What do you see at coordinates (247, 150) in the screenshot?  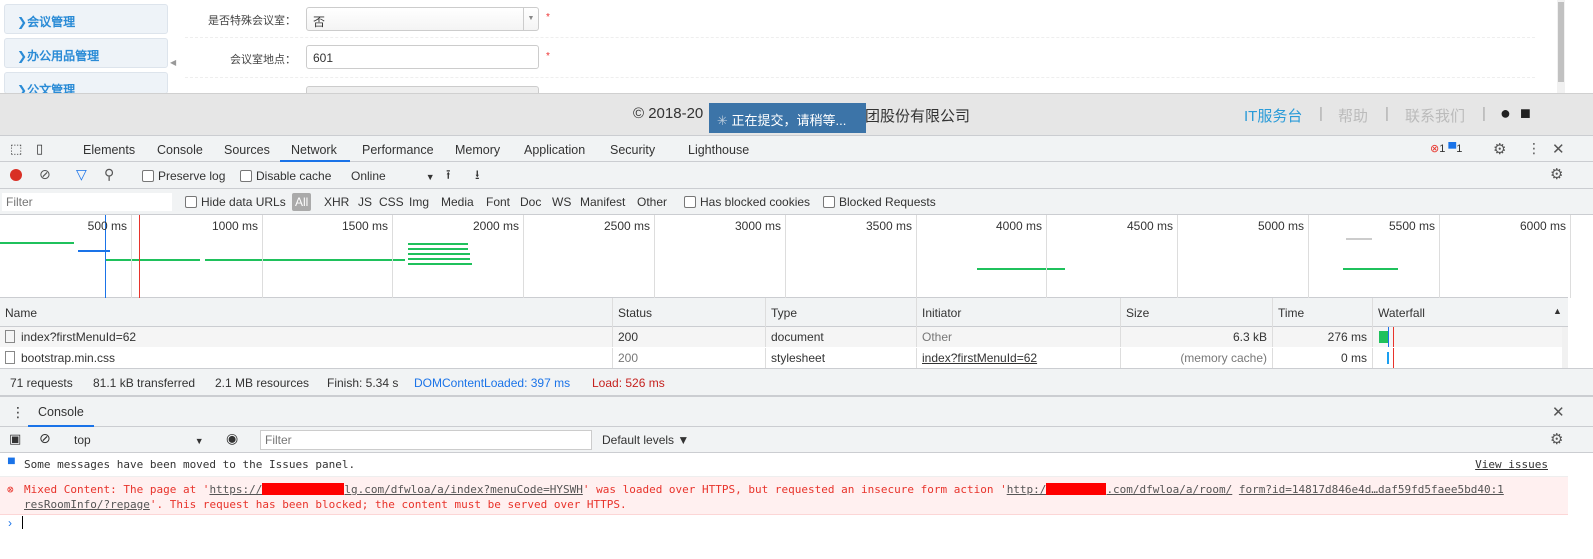 I see `tab-sources: Sources` at bounding box center [247, 150].